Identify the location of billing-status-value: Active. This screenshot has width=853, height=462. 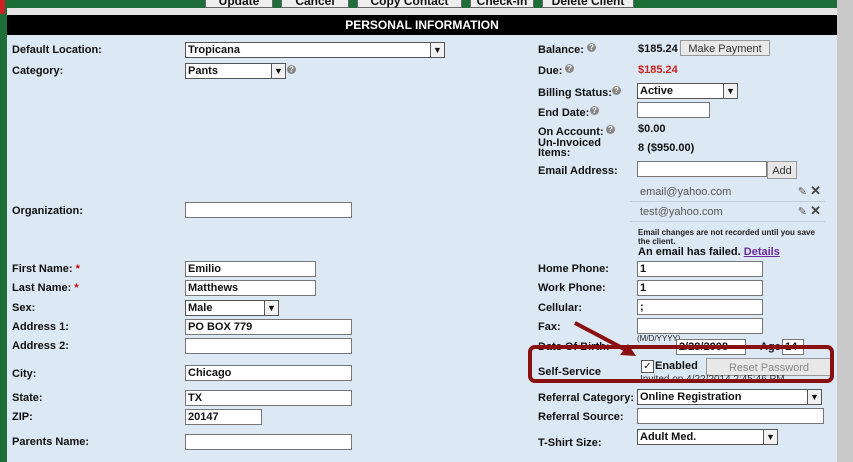
(657, 91).